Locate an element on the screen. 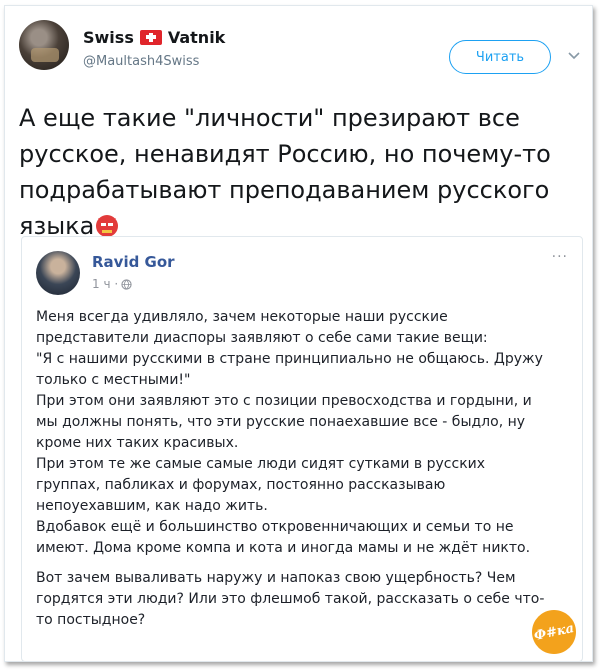 The image size is (601, 671). post-line: непоуехавшим, как надо жить. is located at coordinates (152, 506).